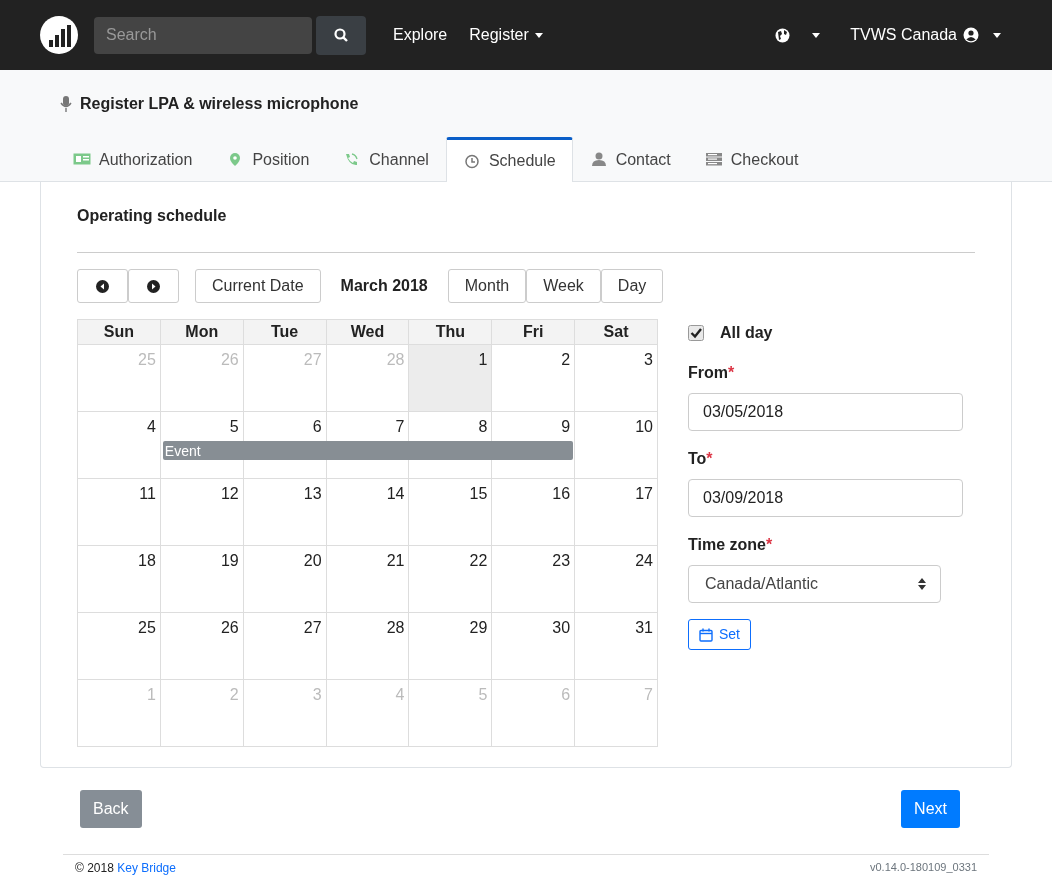 The height and width of the screenshot is (882, 1052). Describe the element at coordinates (368, 332) in the screenshot. I see `weekday-header: Wed` at that location.